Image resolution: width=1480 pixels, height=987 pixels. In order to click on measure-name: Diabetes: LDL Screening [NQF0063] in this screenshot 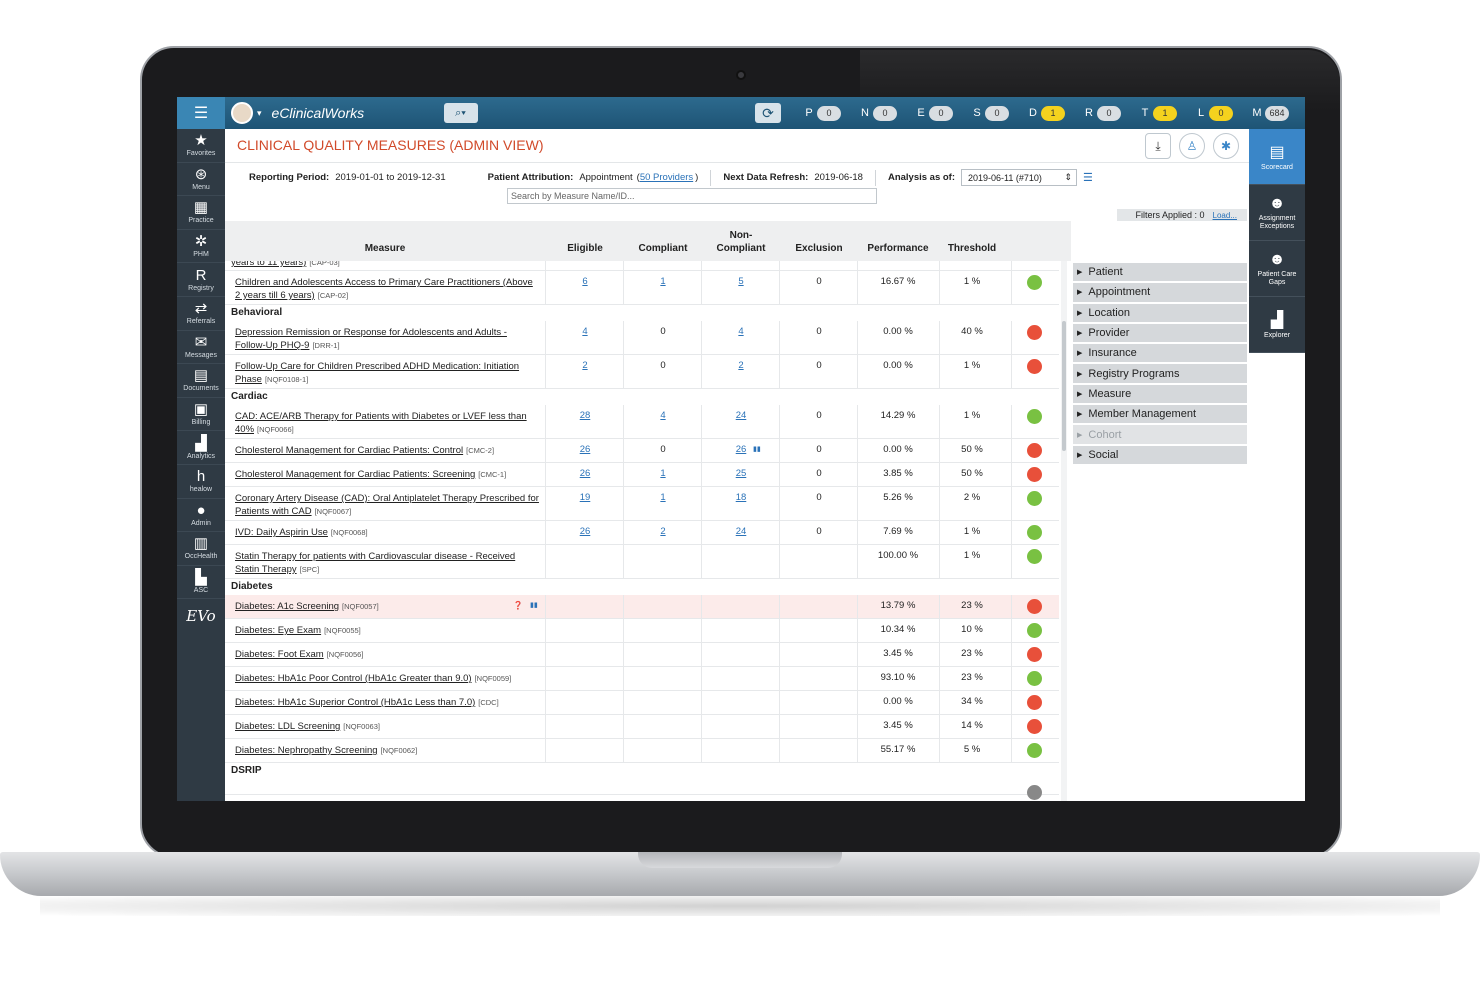, I will do `click(387, 726)`.